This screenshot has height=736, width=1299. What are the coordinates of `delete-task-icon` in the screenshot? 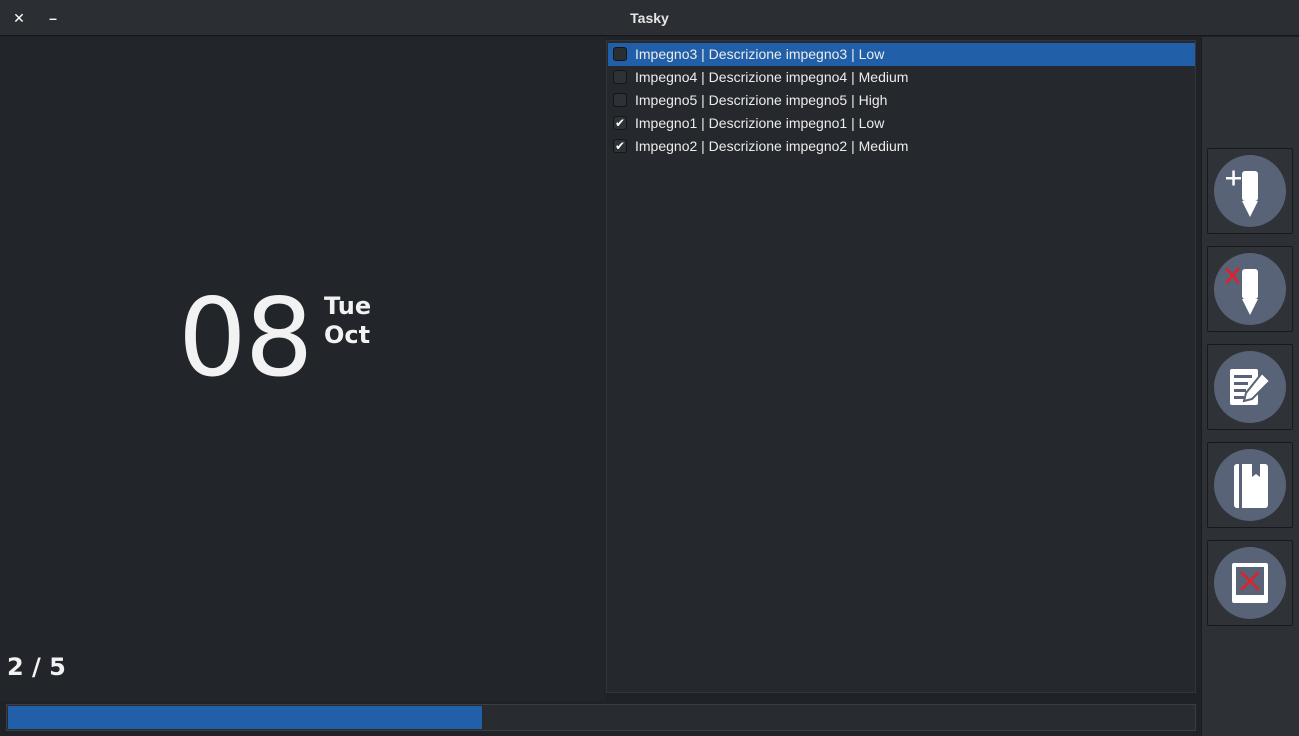 It's located at (1250, 289).